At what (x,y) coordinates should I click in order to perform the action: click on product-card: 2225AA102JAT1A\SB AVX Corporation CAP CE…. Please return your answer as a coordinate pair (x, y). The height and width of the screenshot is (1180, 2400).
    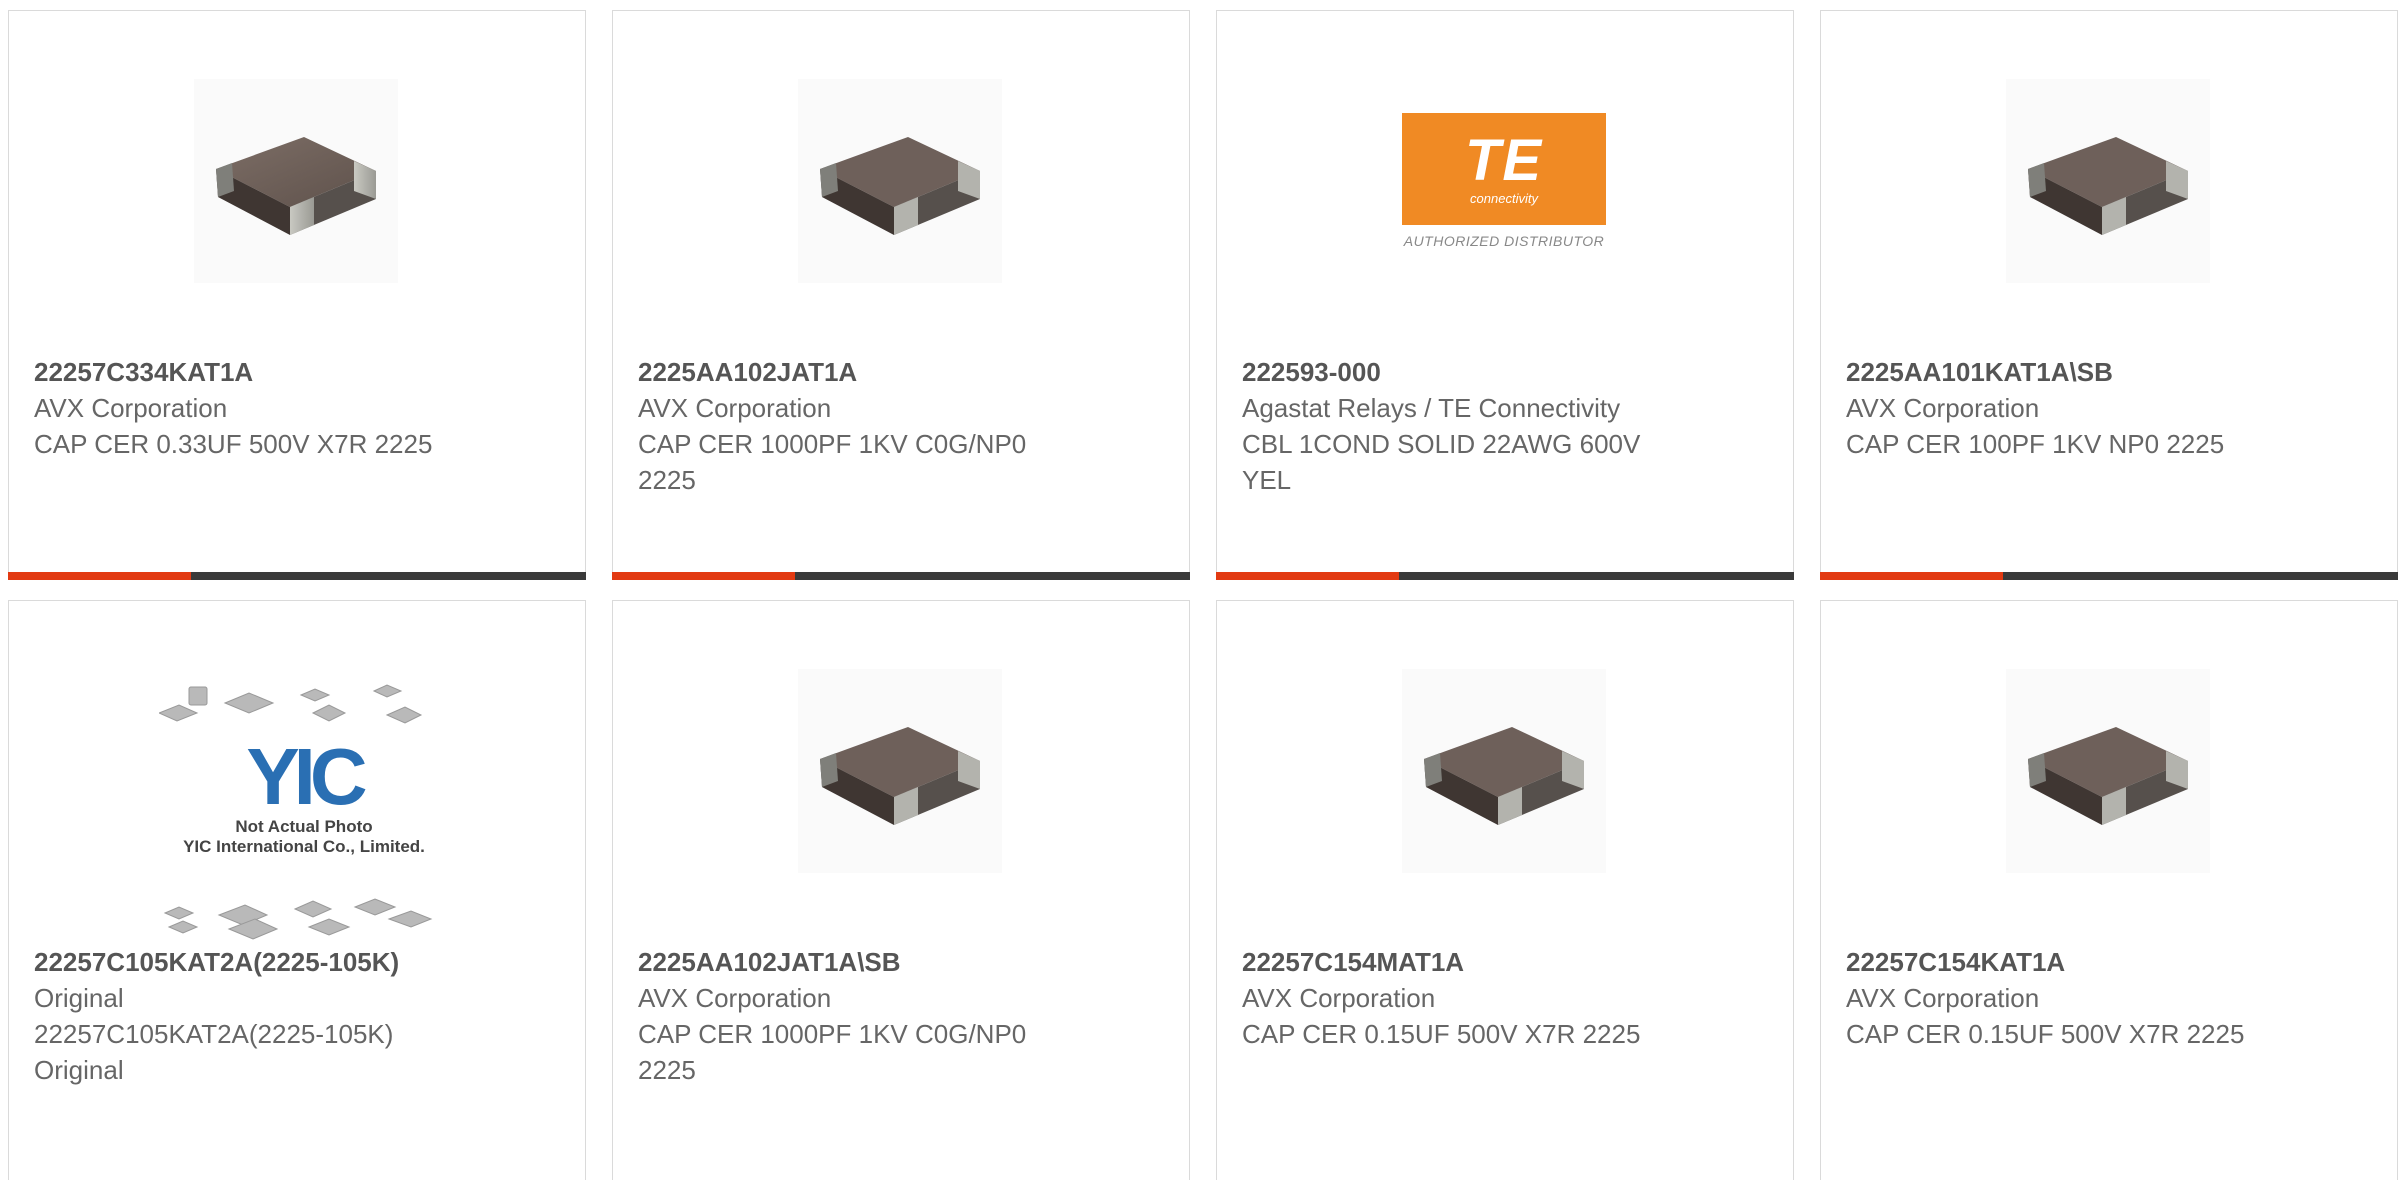
    Looking at the image, I should click on (901, 890).